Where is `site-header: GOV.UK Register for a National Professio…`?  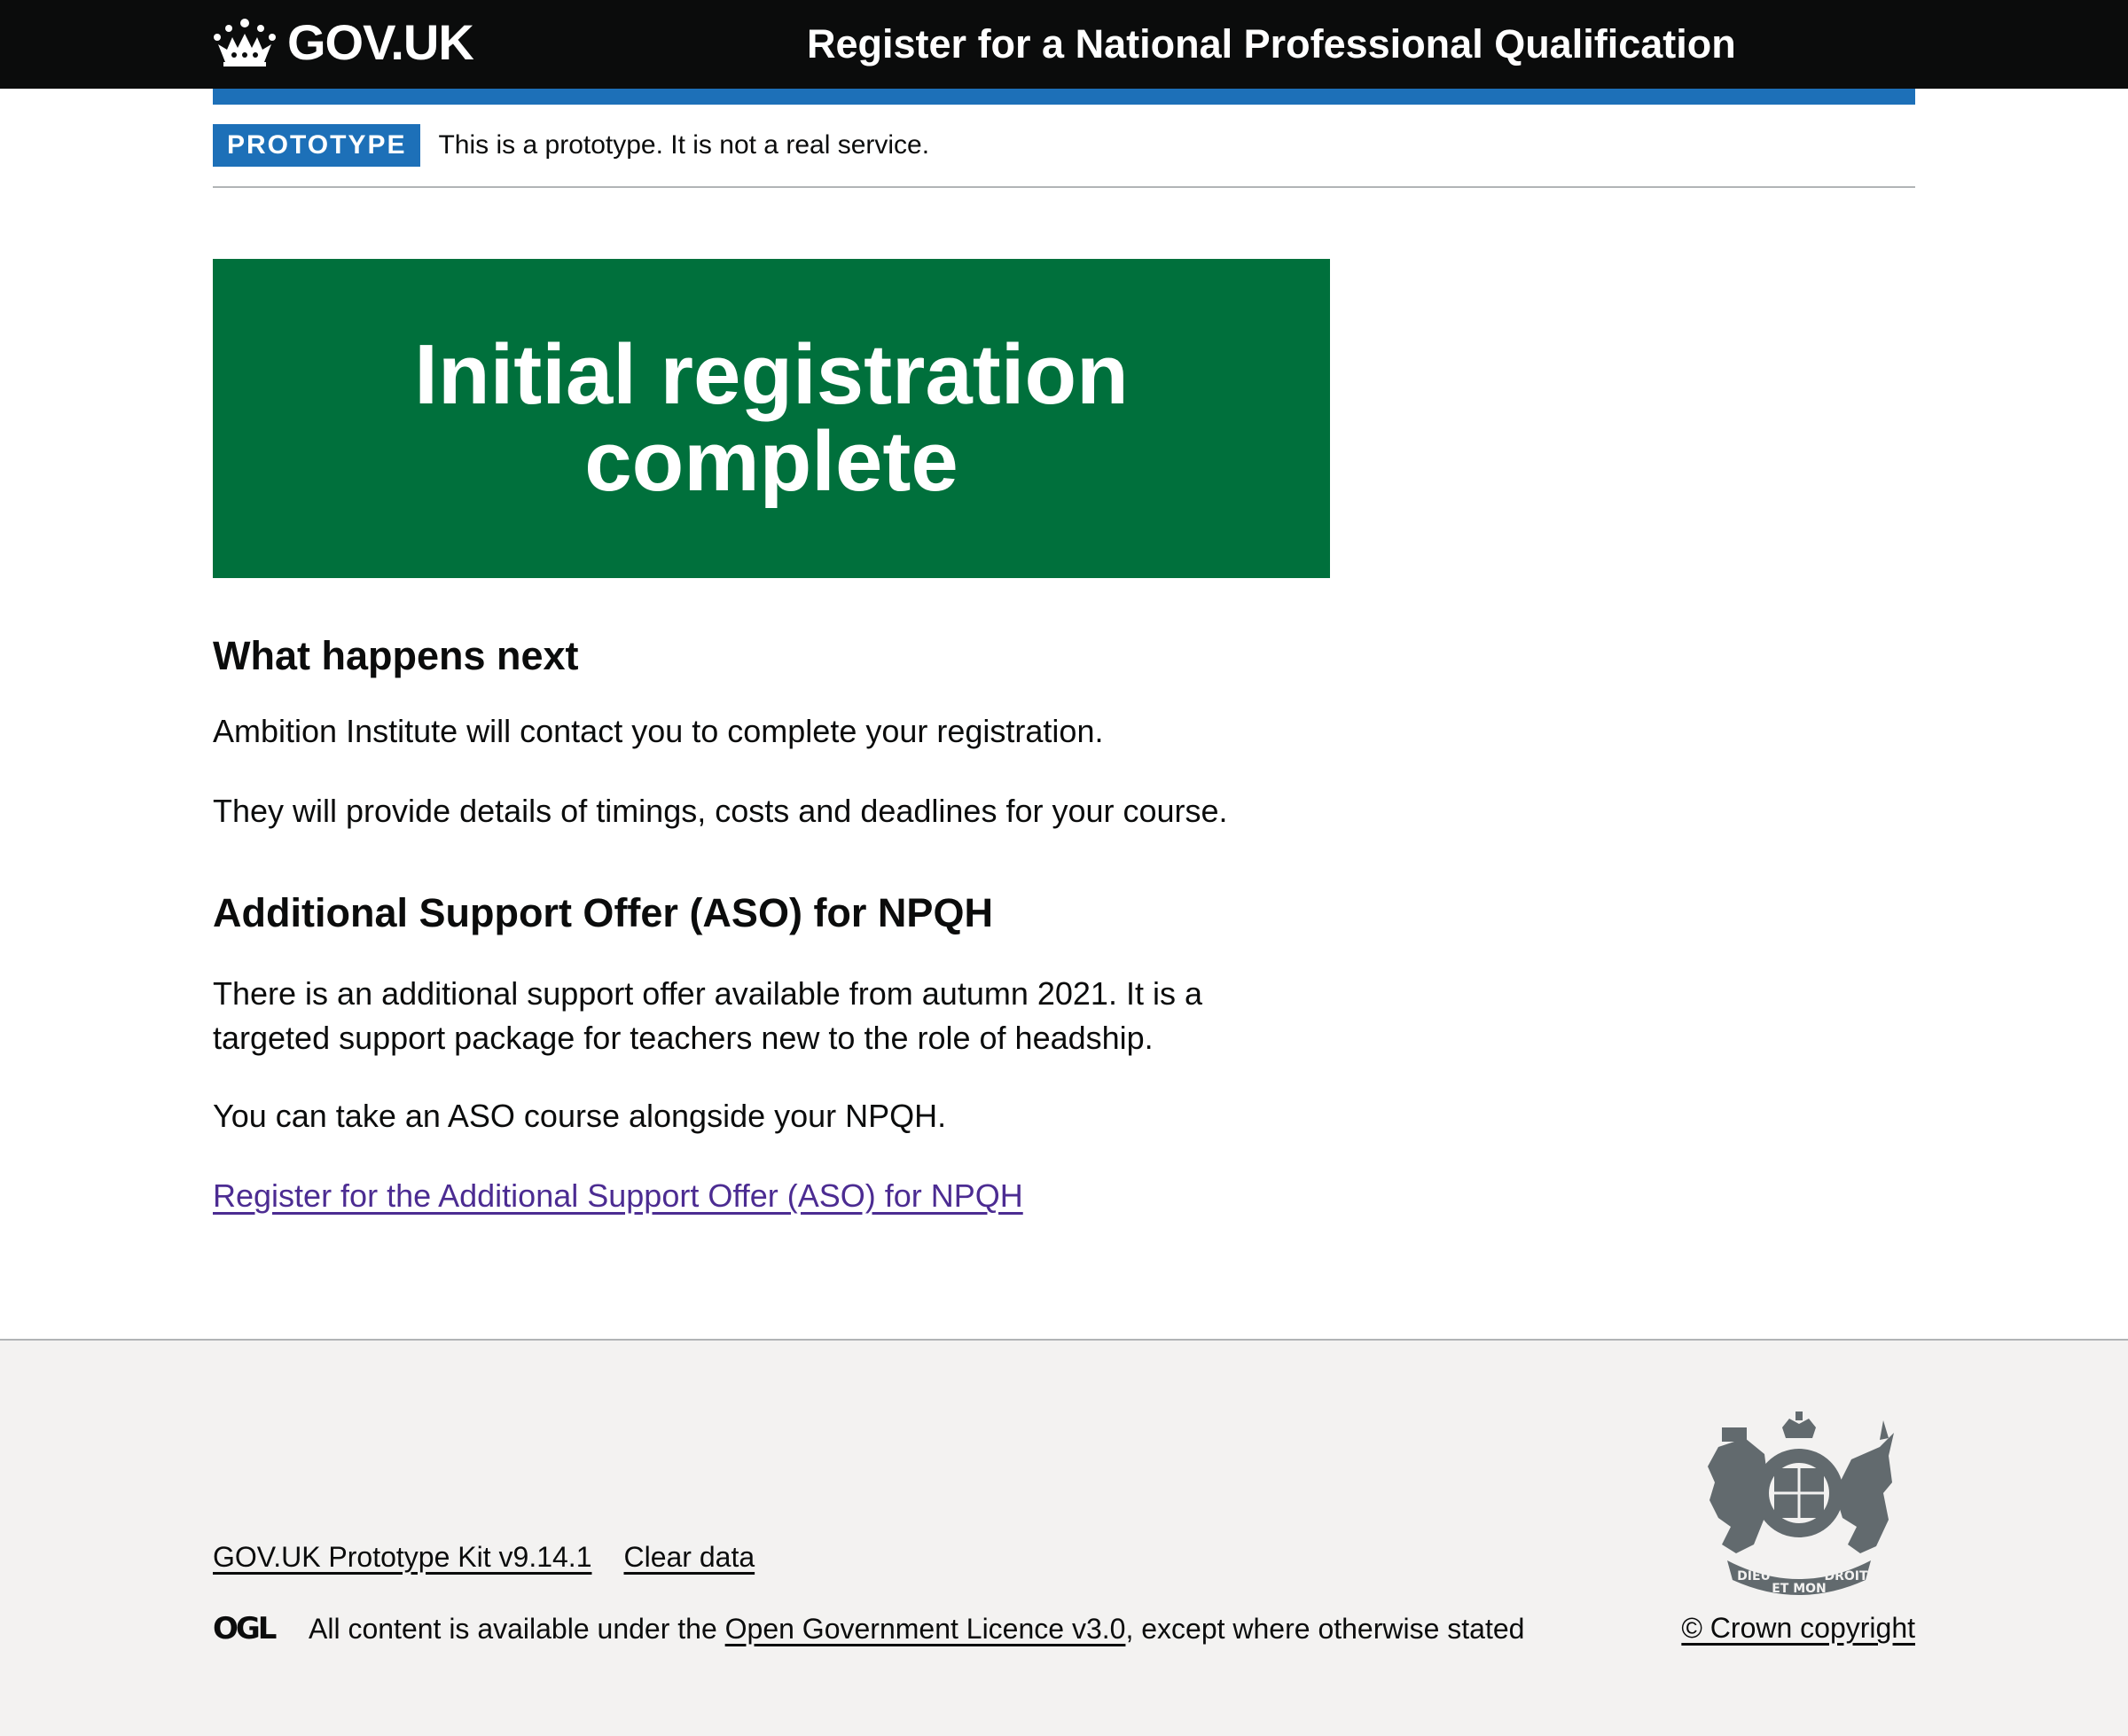
site-header: GOV.UK Register for a National Professio… is located at coordinates (1064, 44).